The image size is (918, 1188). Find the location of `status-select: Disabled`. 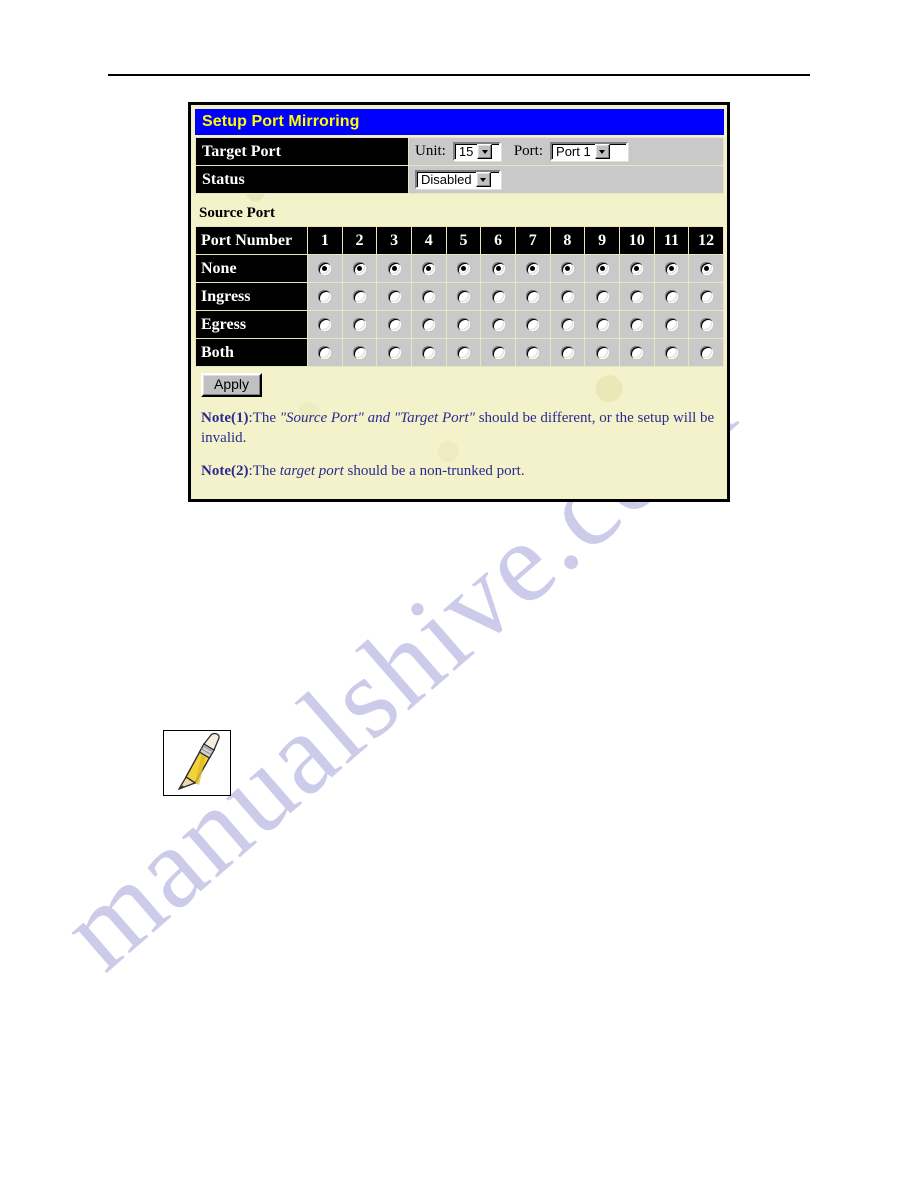

status-select: Disabled is located at coordinates (458, 179).